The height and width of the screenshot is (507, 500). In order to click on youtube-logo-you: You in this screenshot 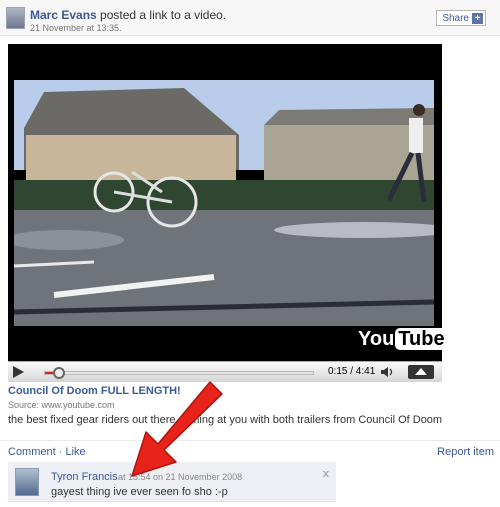, I will do `click(376, 339)`.